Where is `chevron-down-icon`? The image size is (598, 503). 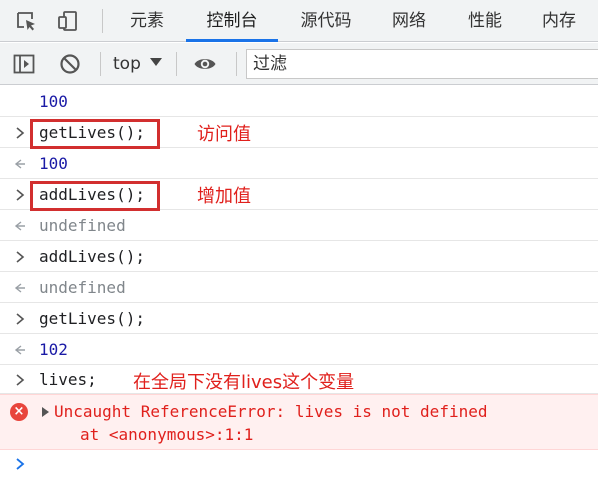 chevron-down-icon is located at coordinates (156, 62).